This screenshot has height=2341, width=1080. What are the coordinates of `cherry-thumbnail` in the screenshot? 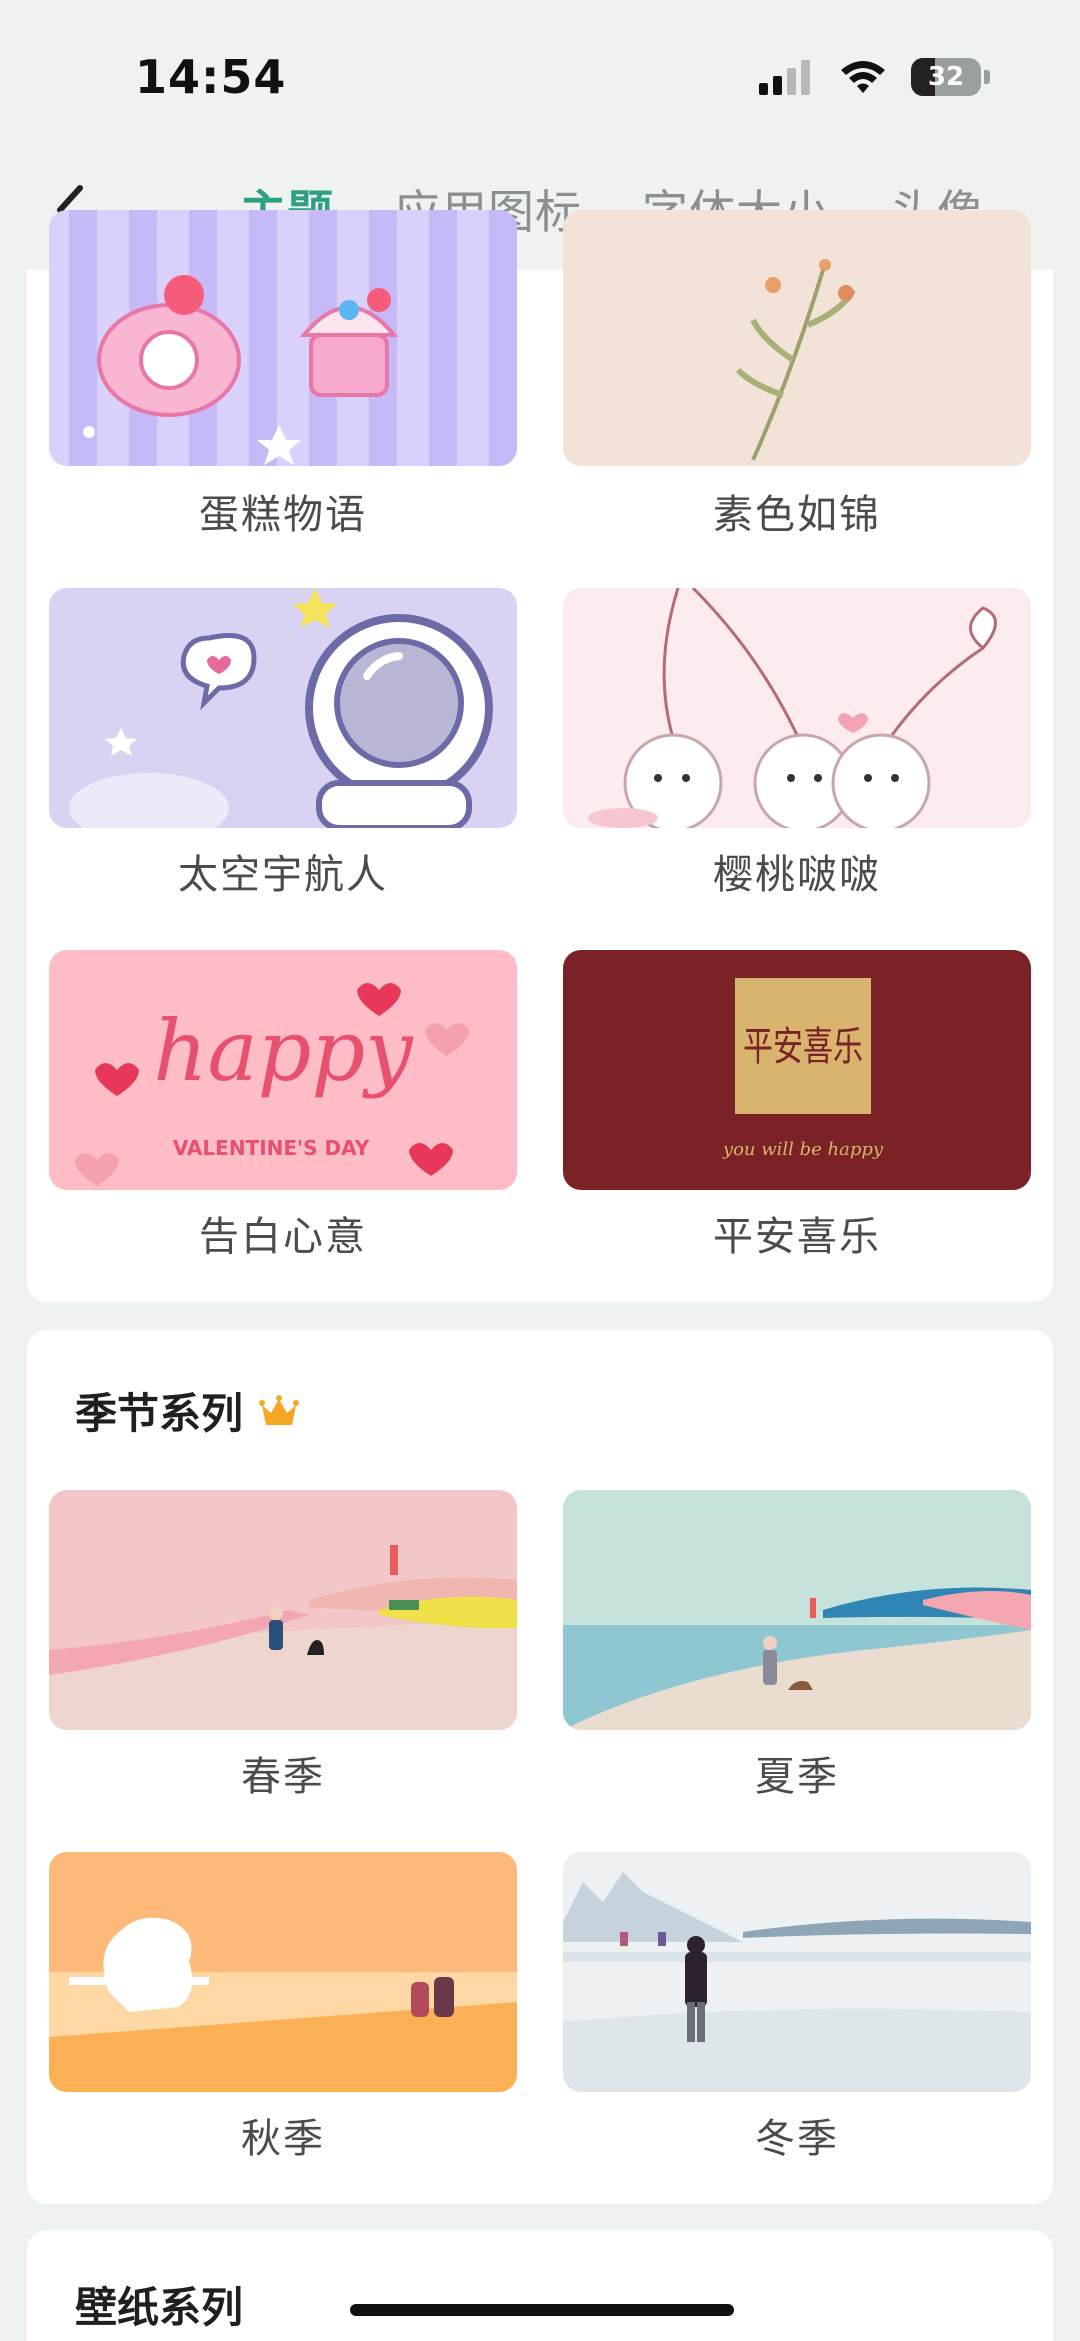 It's located at (797, 708).